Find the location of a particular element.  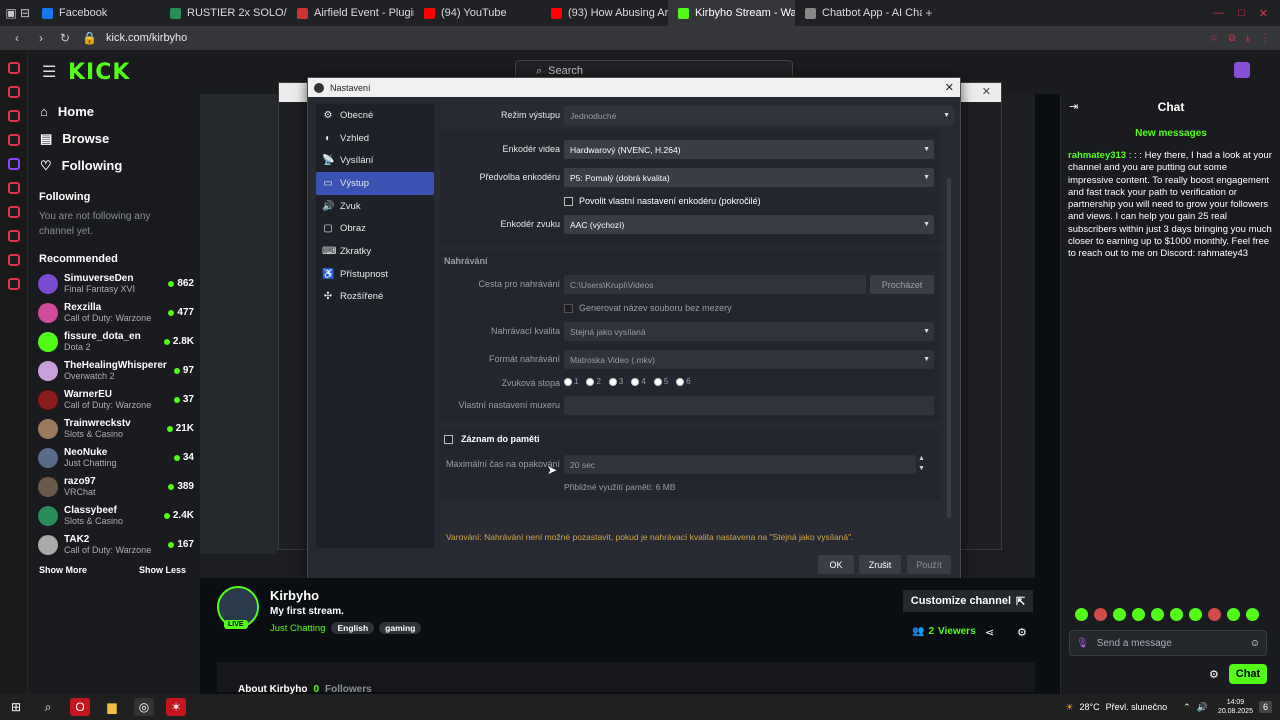

audio-encoder-select: AAC (výchozí) ▼ is located at coordinates (749, 224).